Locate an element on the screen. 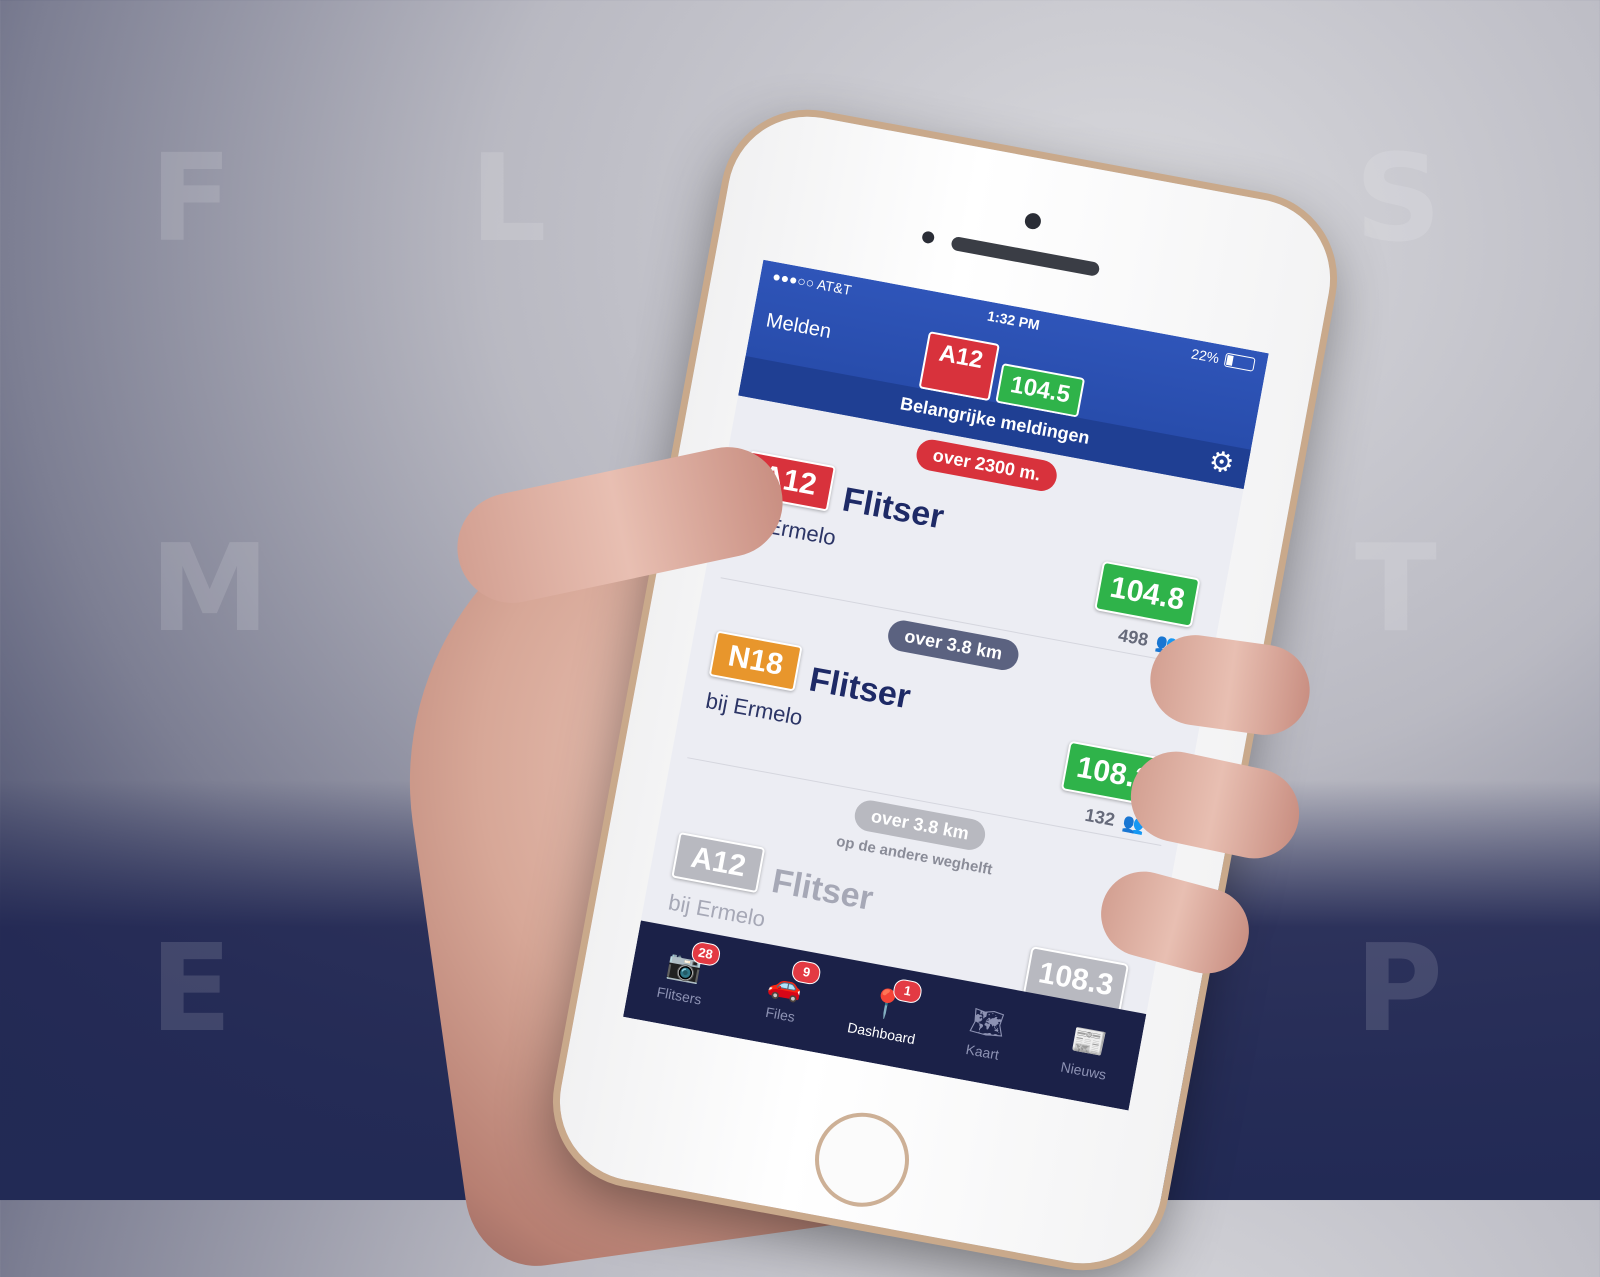 The width and height of the screenshot is (1600, 1277). newspaper-icon: 📰 is located at coordinates (1088, 1042).